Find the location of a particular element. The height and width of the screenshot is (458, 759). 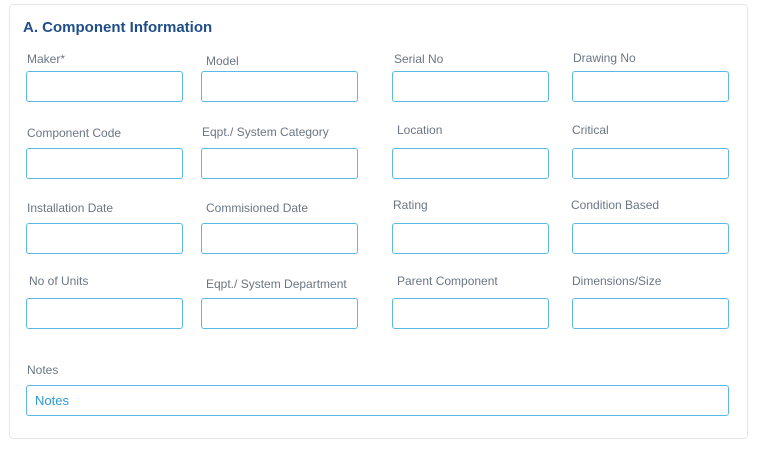

notes-label: Notes is located at coordinates (43, 370).